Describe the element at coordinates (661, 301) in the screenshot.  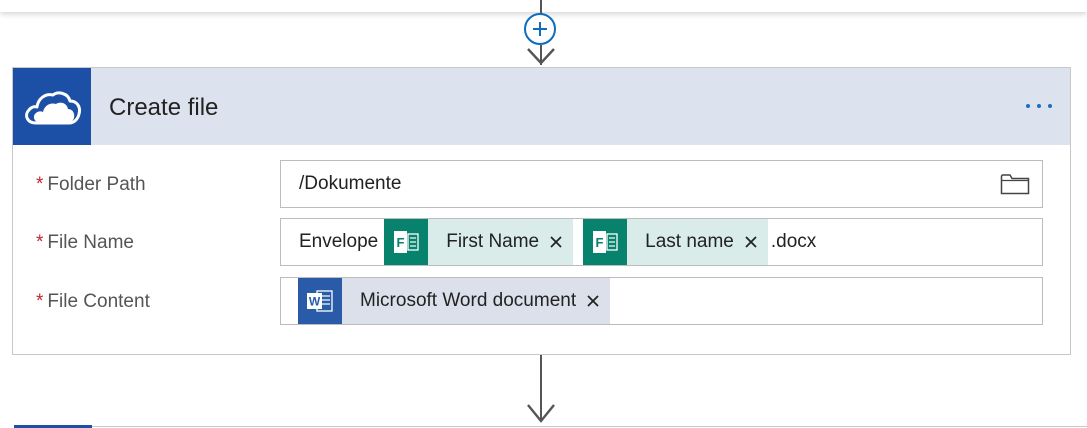
I see `file-content-field: W Microsoft Word document` at that location.